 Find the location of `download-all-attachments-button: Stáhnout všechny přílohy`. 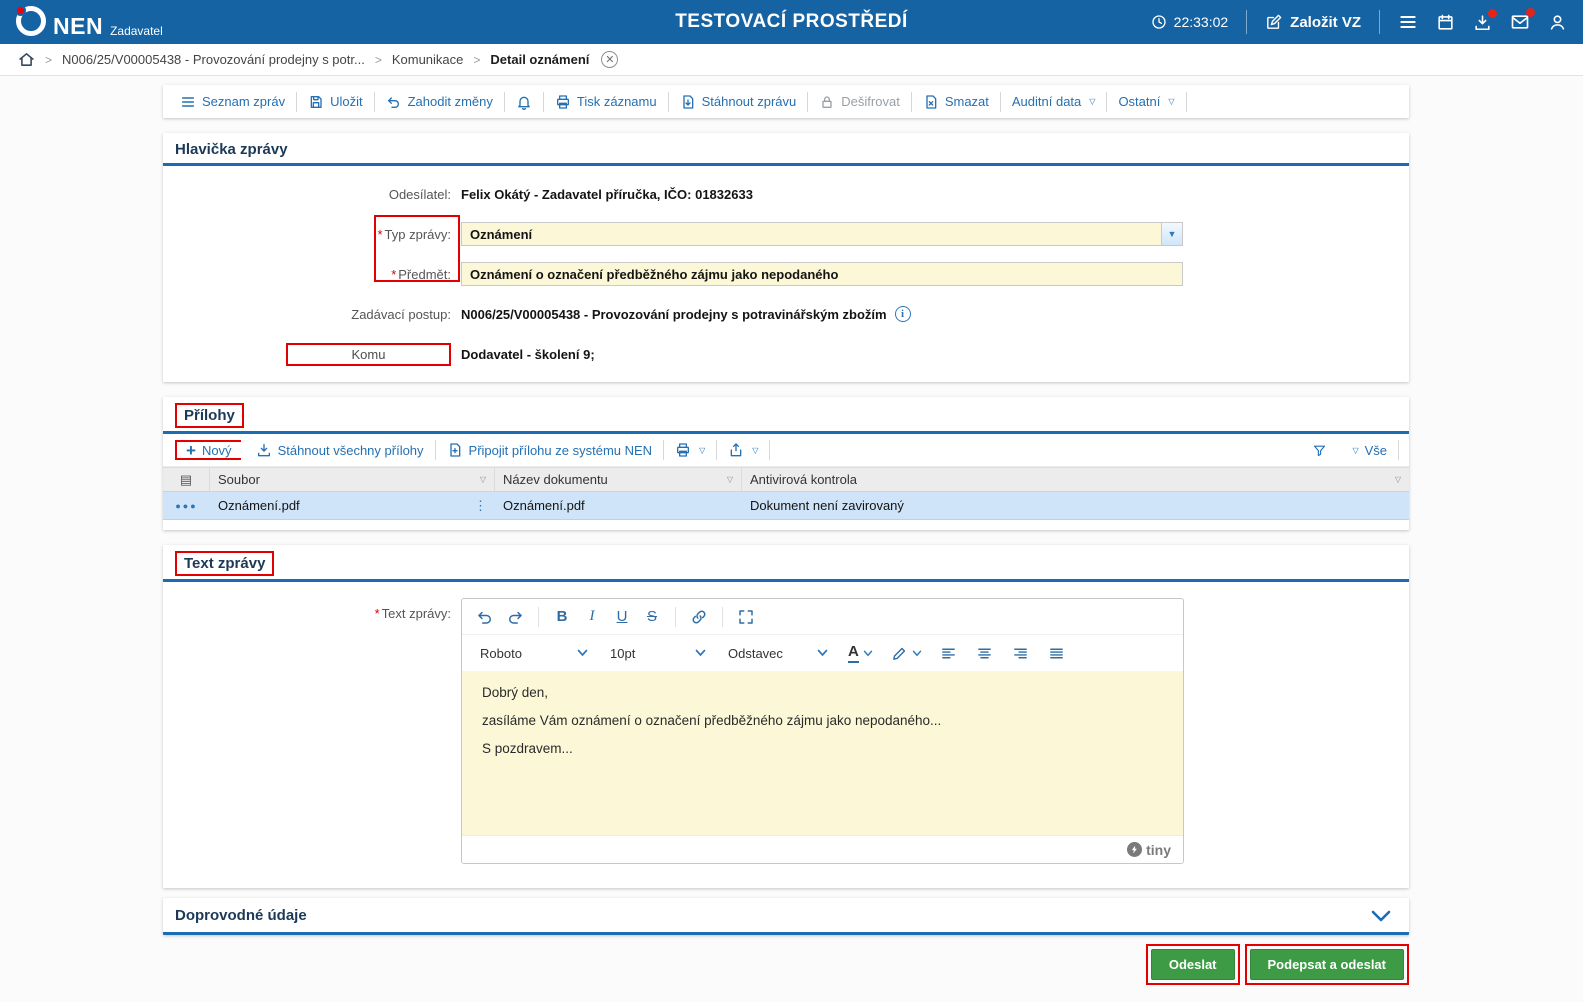

download-all-attachments-button: Stáhnout všechny přílohy is located at coordinates (340, 450).